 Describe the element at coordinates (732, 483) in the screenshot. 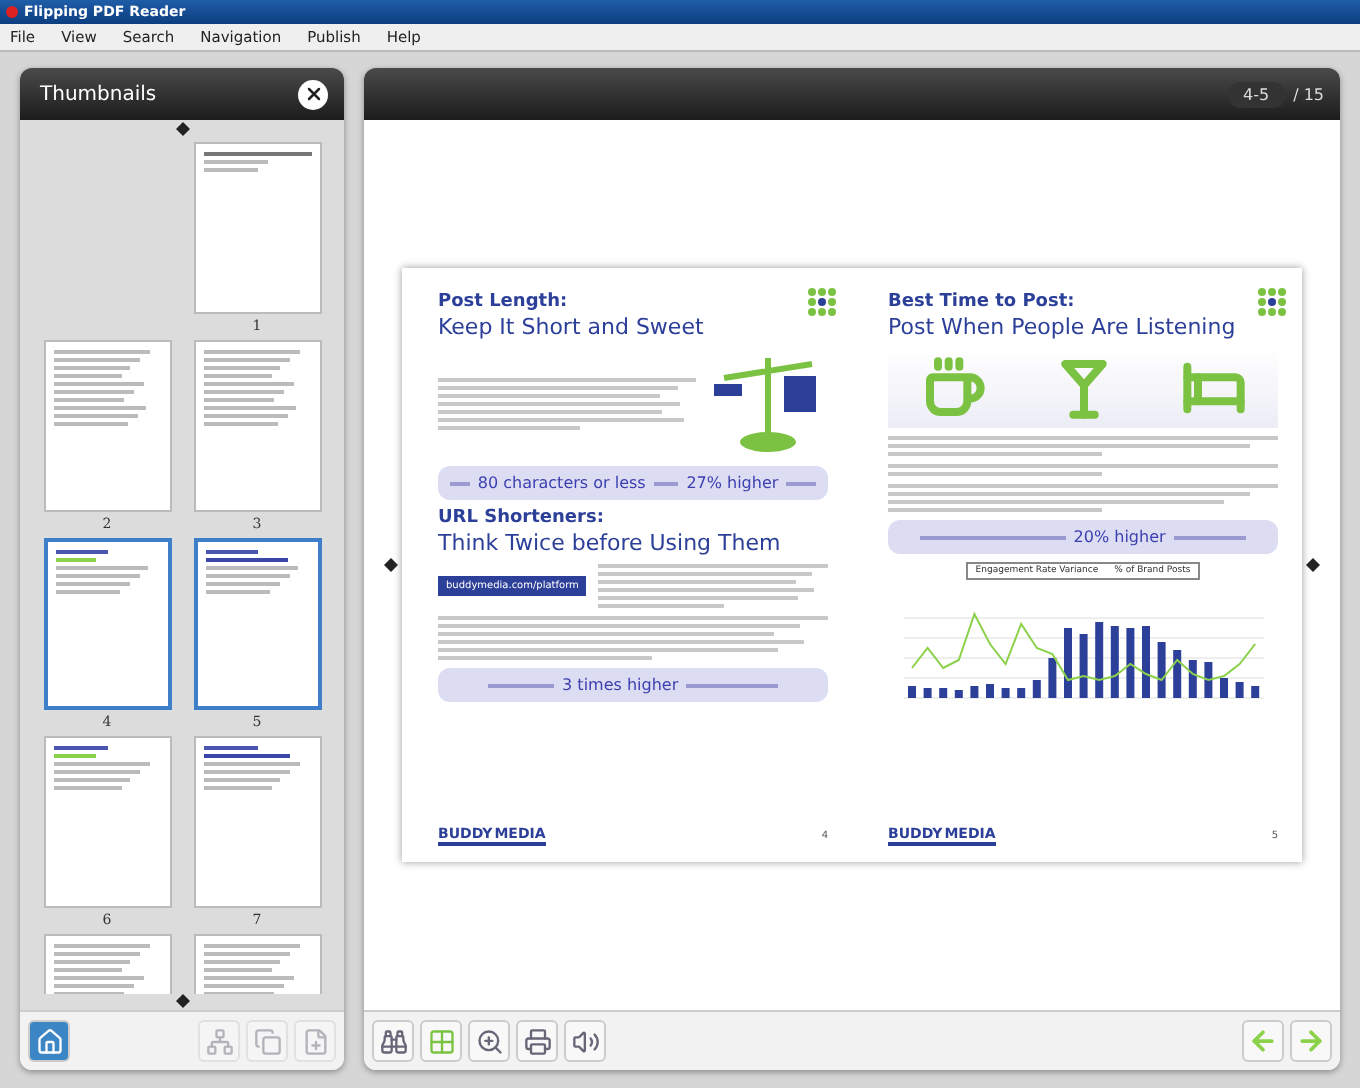

I see `callout-text: 27% higher` at that location.